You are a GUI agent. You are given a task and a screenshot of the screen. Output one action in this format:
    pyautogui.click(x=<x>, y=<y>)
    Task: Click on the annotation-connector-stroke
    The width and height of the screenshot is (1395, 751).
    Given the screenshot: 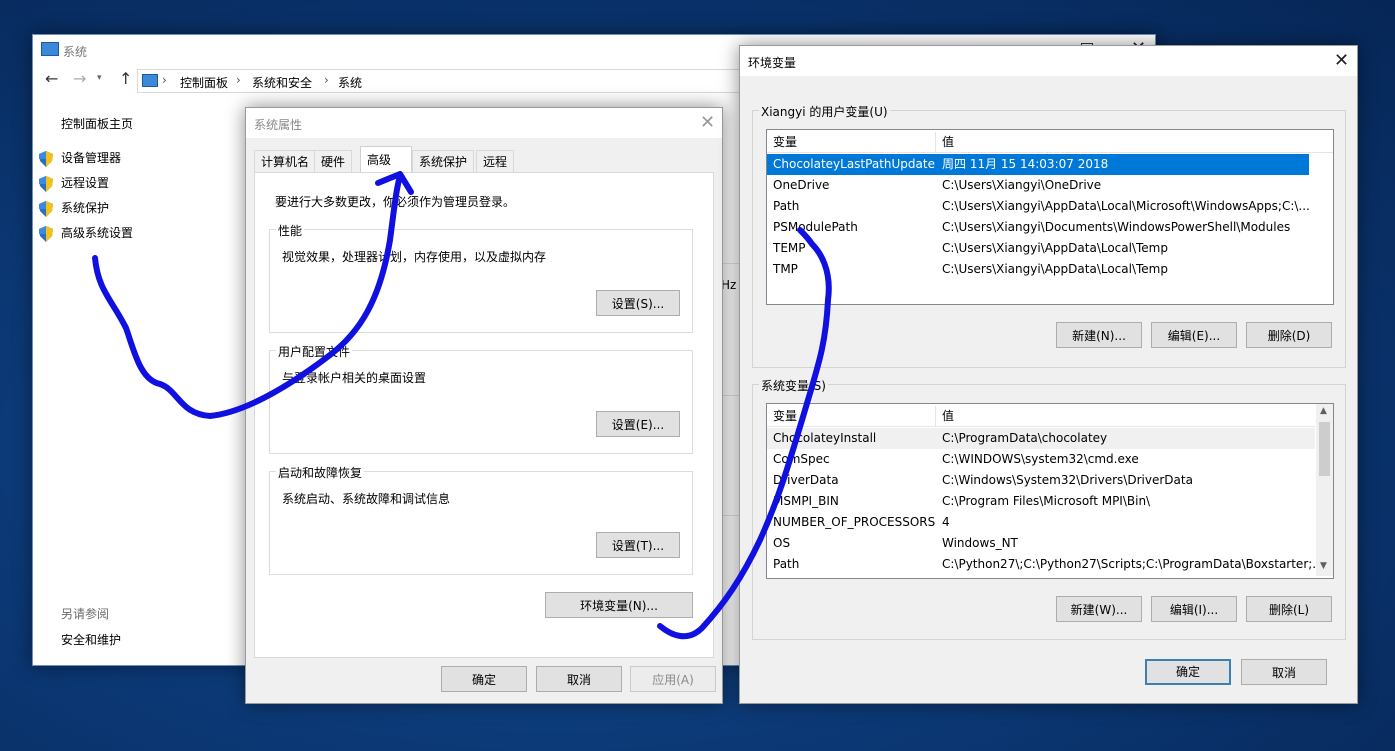 What is the action you would take?
    pyautogui.click(x=744, y=433)
    